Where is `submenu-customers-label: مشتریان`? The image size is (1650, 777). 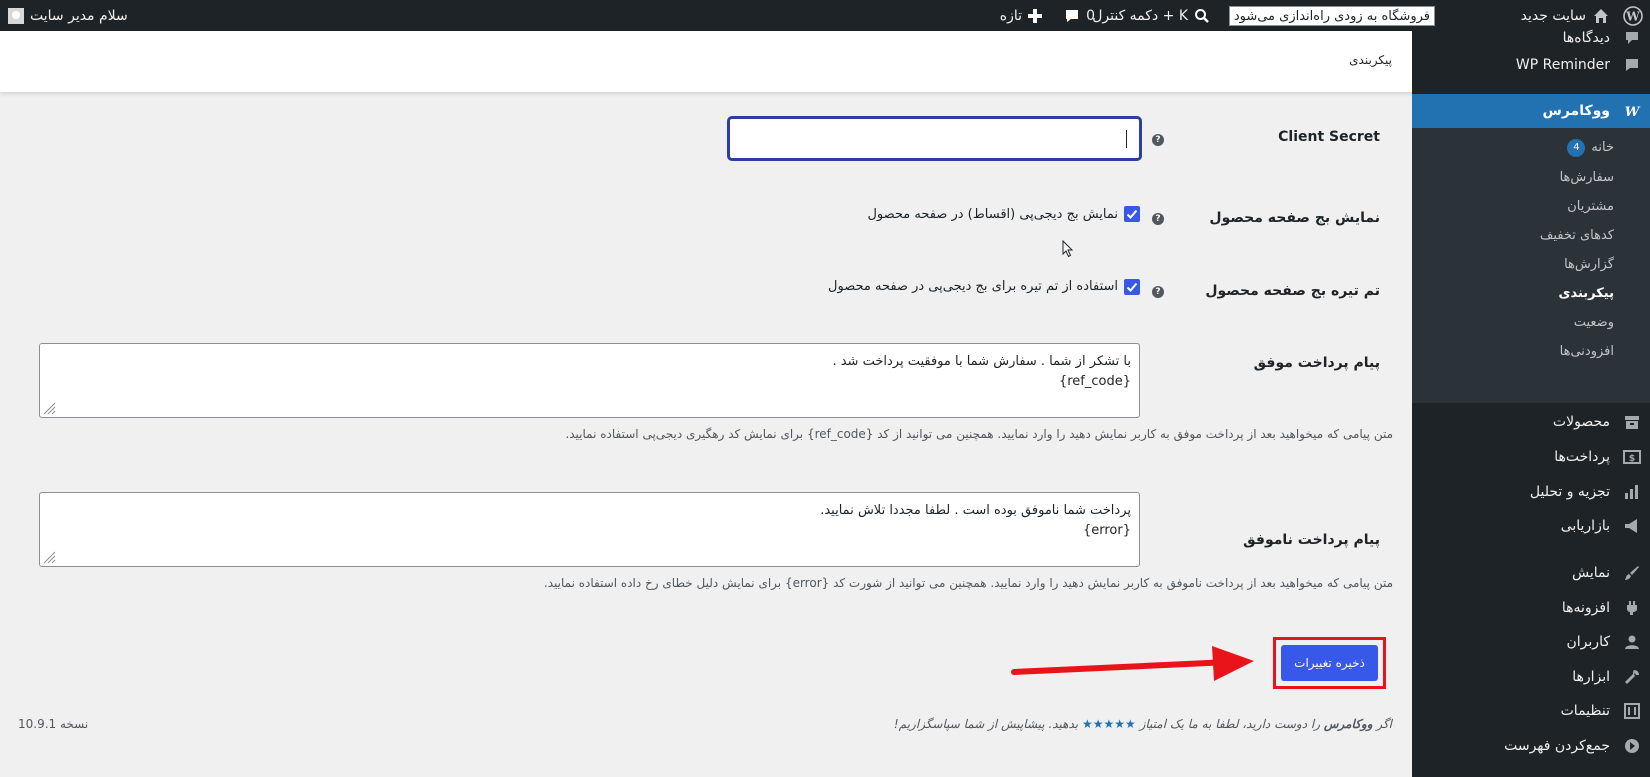
submenu-customers-label: مشتریان is located at coordinates (1590, 206).